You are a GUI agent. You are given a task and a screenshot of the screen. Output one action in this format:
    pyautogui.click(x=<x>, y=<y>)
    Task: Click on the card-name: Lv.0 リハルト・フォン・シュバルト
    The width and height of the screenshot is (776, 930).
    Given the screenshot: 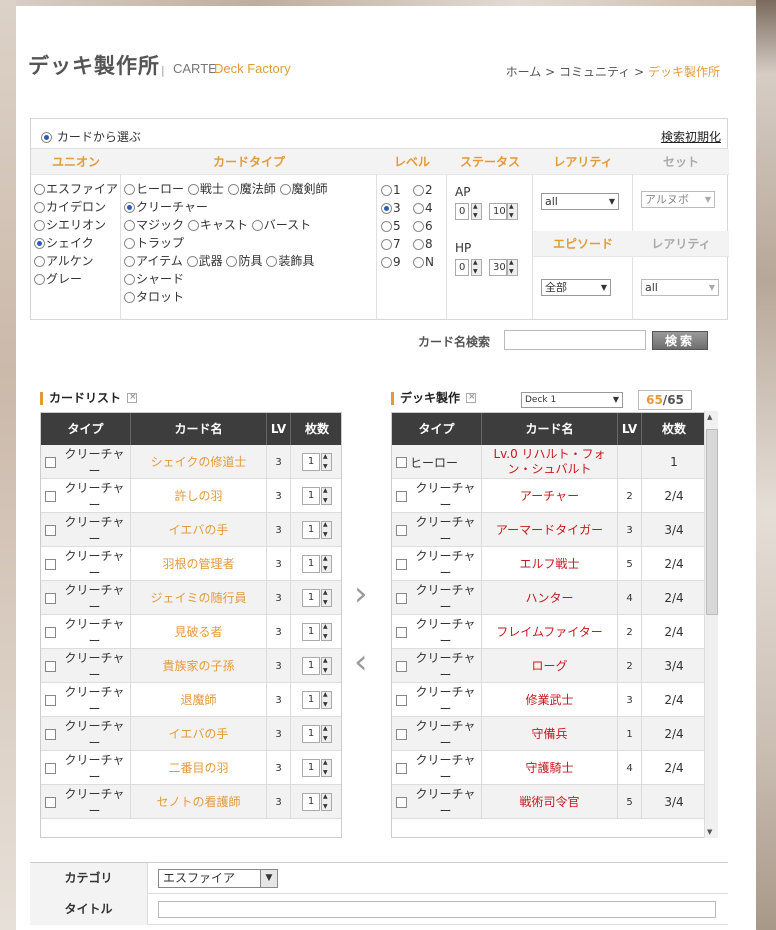 What is the action you would take?
    pyautogui.click(x=550, y=462)
    